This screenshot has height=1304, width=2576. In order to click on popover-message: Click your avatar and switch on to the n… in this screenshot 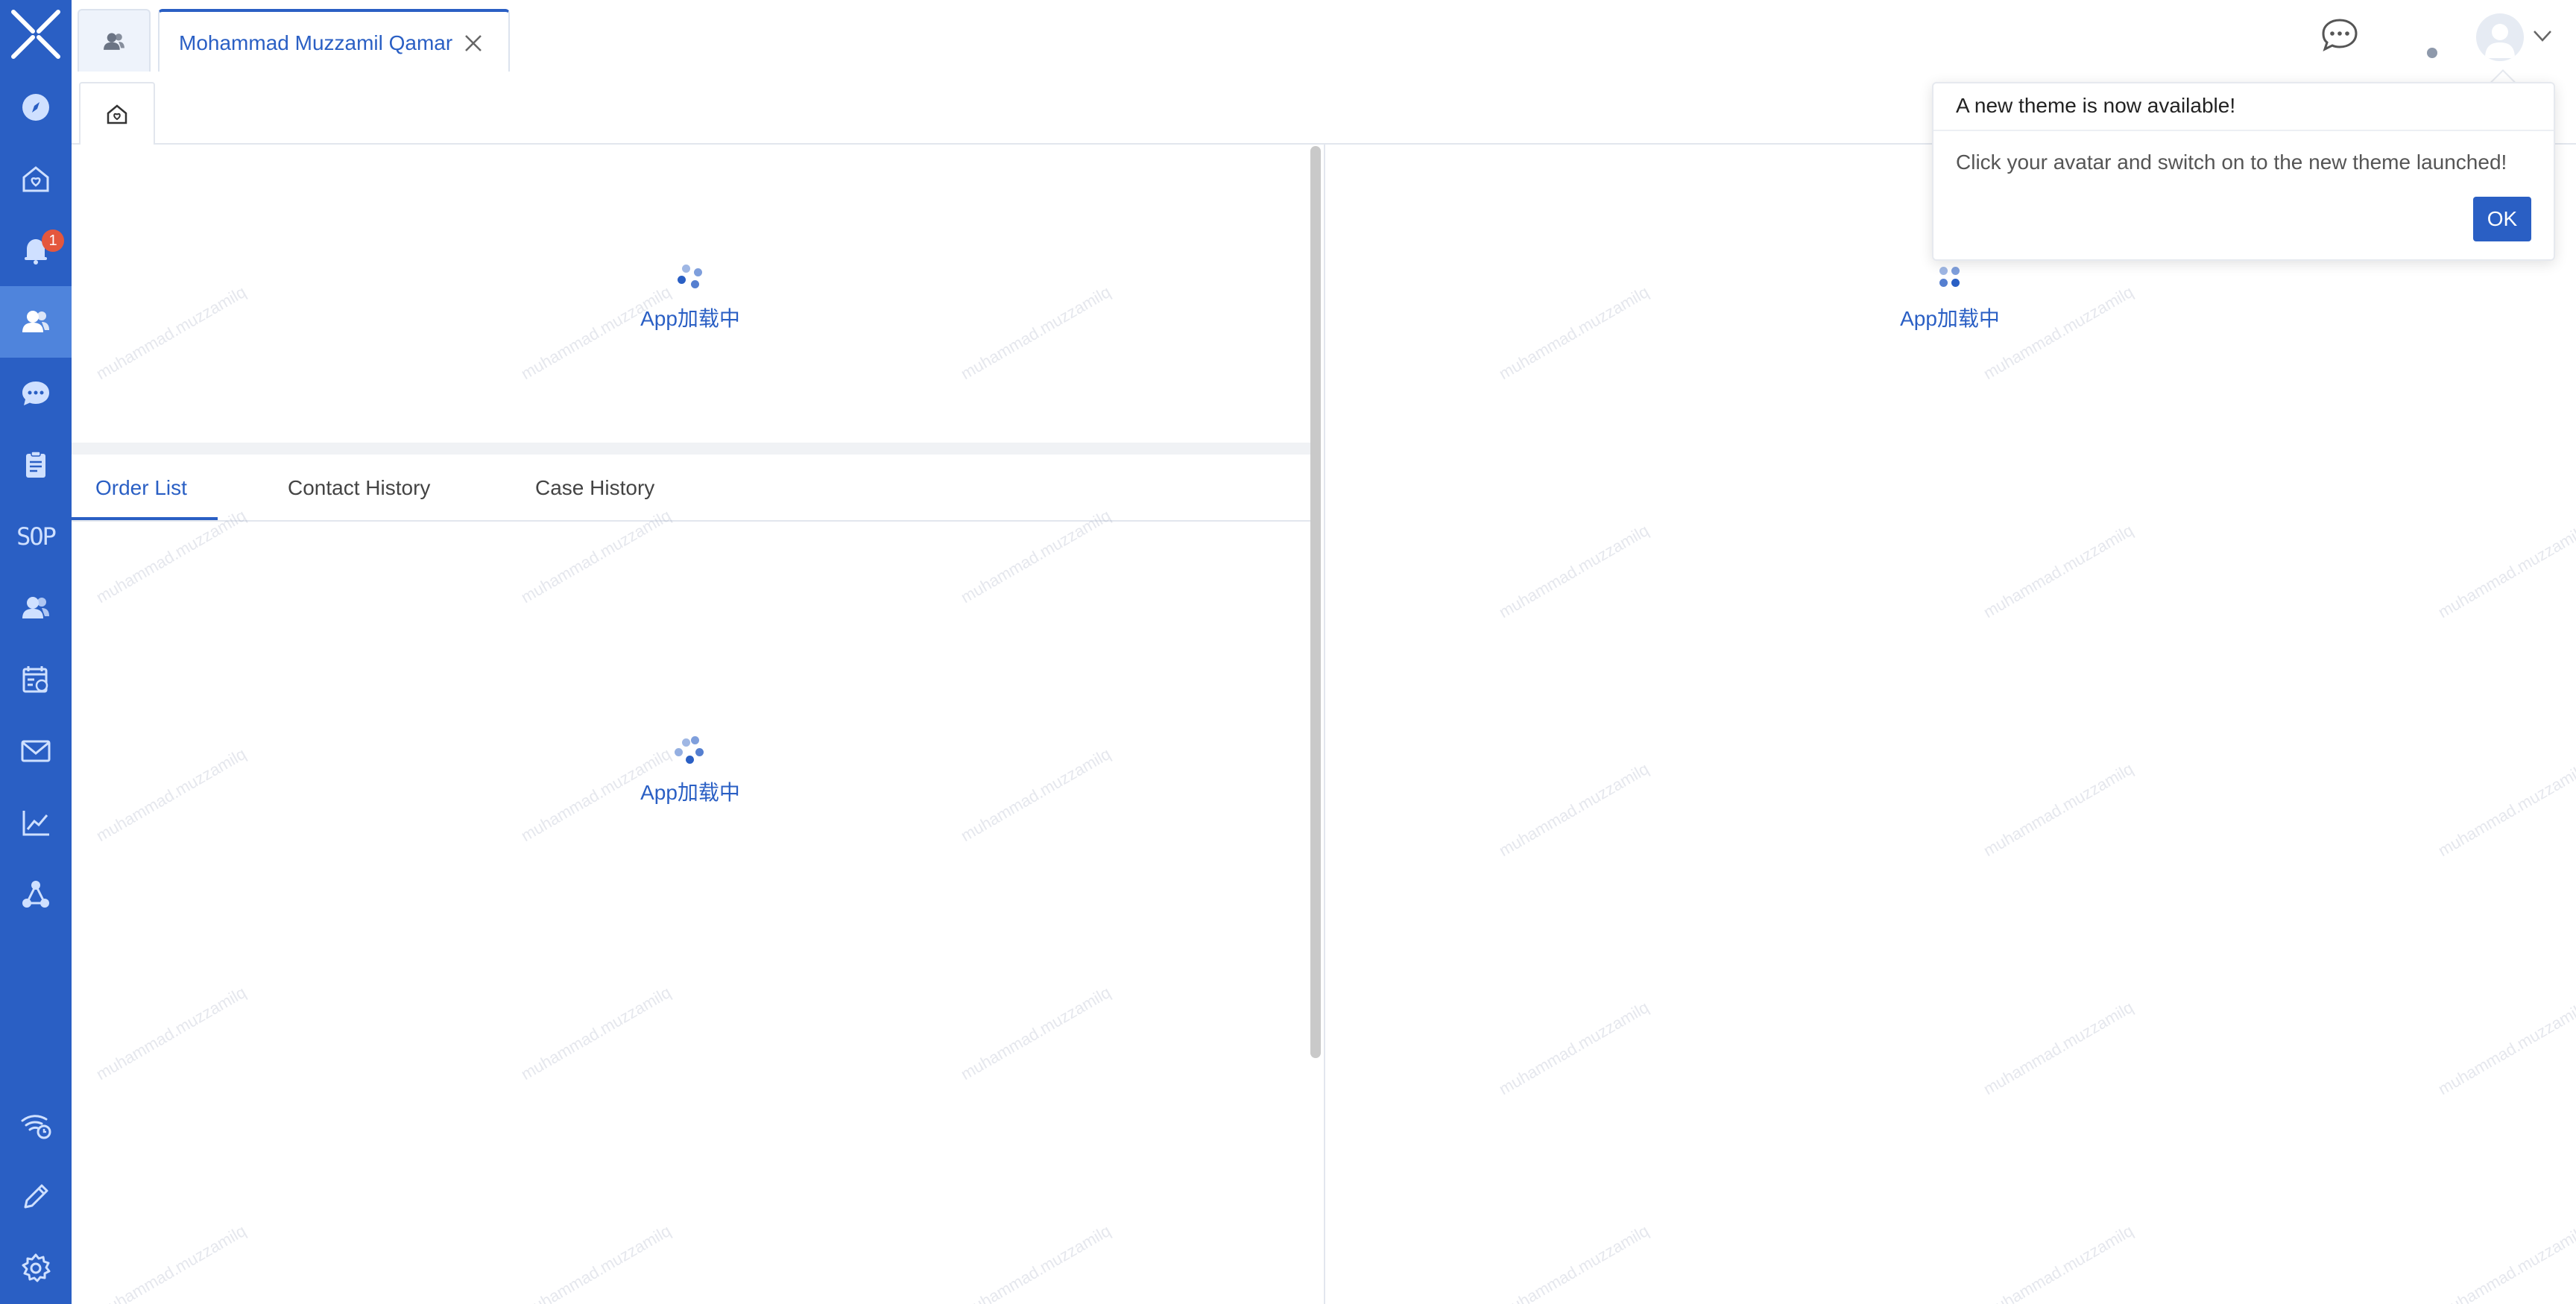, I will do `click(2231, 162)`.